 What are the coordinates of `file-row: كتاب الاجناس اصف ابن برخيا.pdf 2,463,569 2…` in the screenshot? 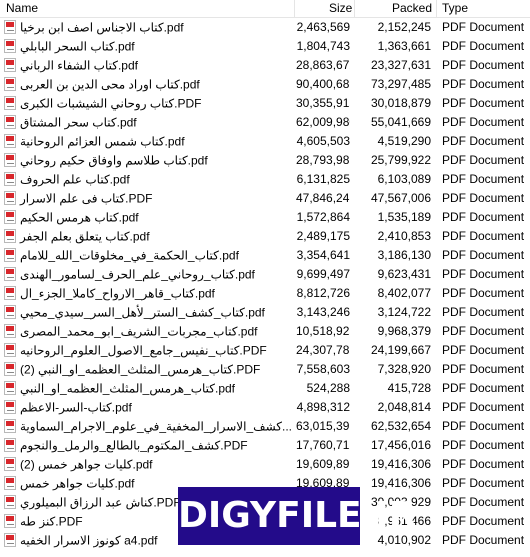 It's located at (265, 27).